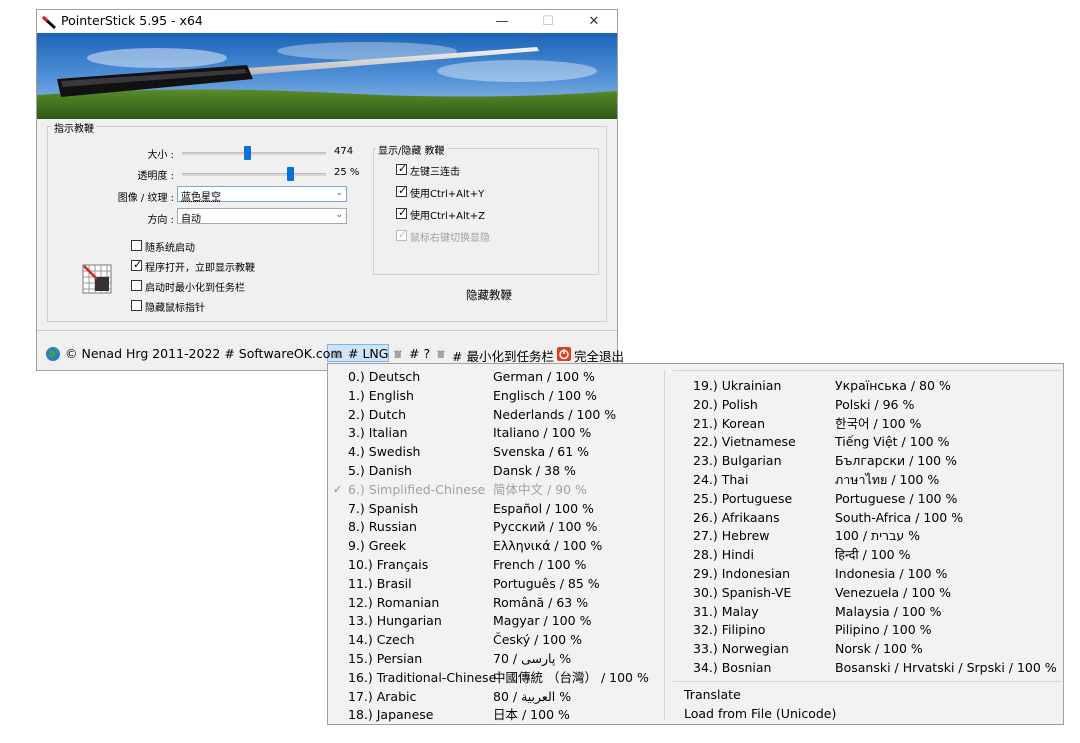 This screenshot has width=1080, height=743. I want to click on transparency-slider-thumb, so click(290, 174).